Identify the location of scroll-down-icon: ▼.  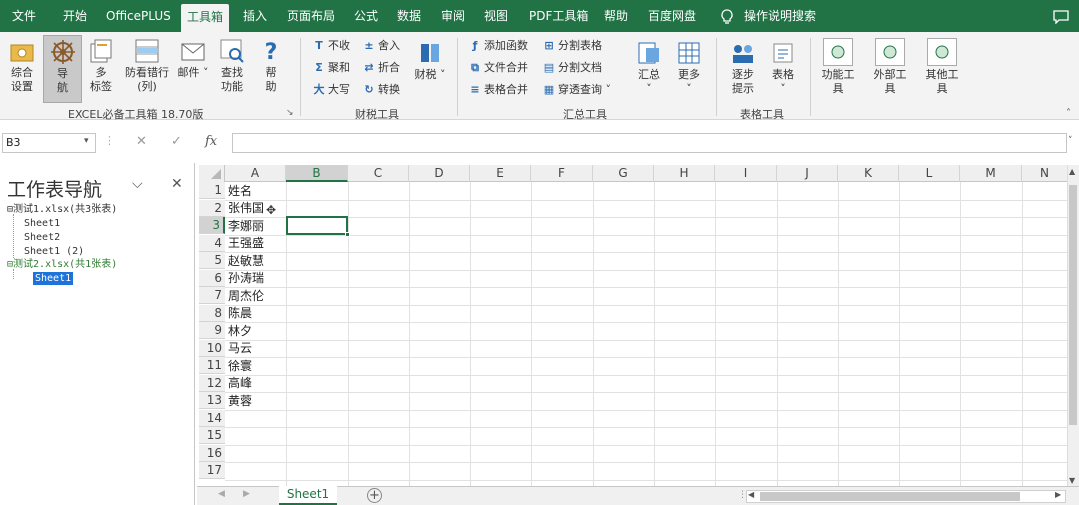
(1072, 480).